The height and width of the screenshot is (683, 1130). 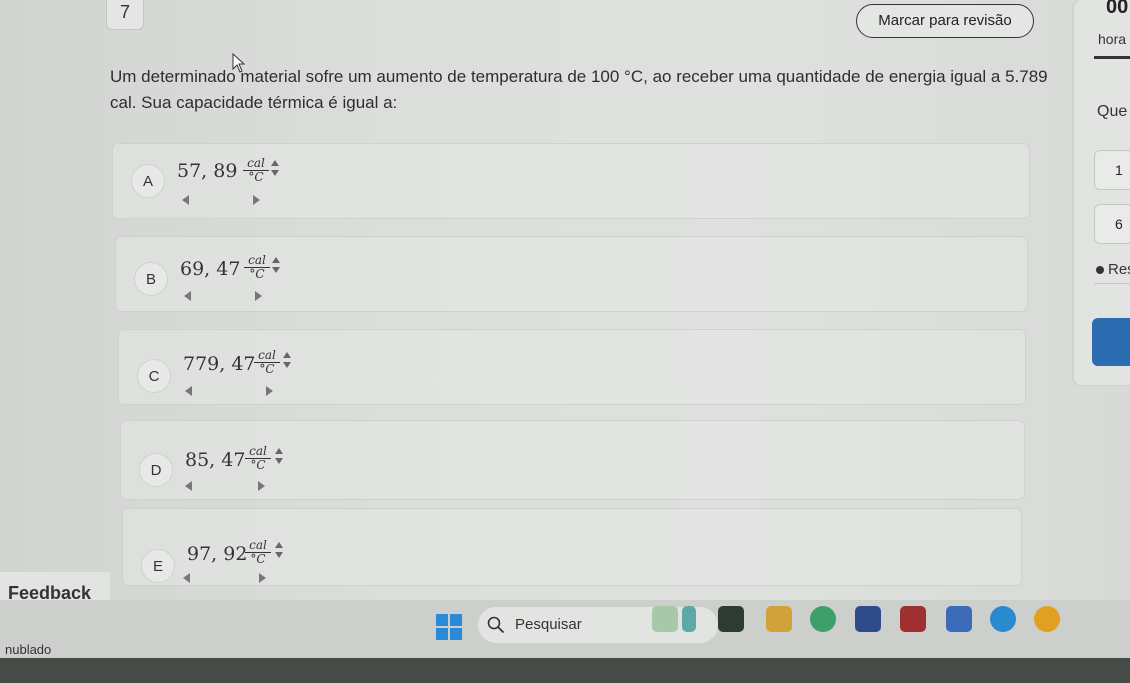 What do you see at coordinates (210, 269) in the screenshot?
I see `option-value: 69, 47` at bounding box center [210, 269].